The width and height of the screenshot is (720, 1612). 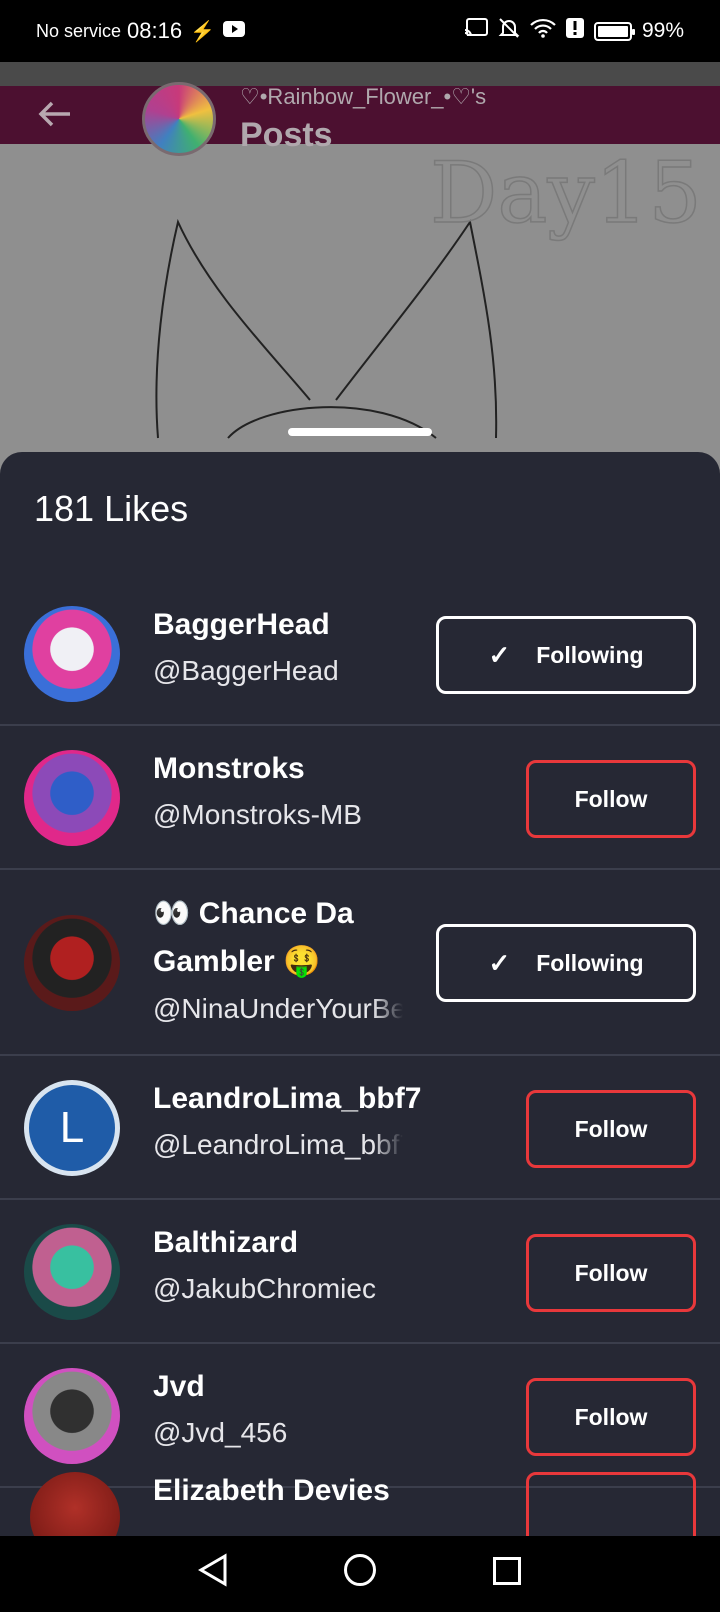 I want to click on user-handle: @BaggerHead, so click(x=246, y=670).